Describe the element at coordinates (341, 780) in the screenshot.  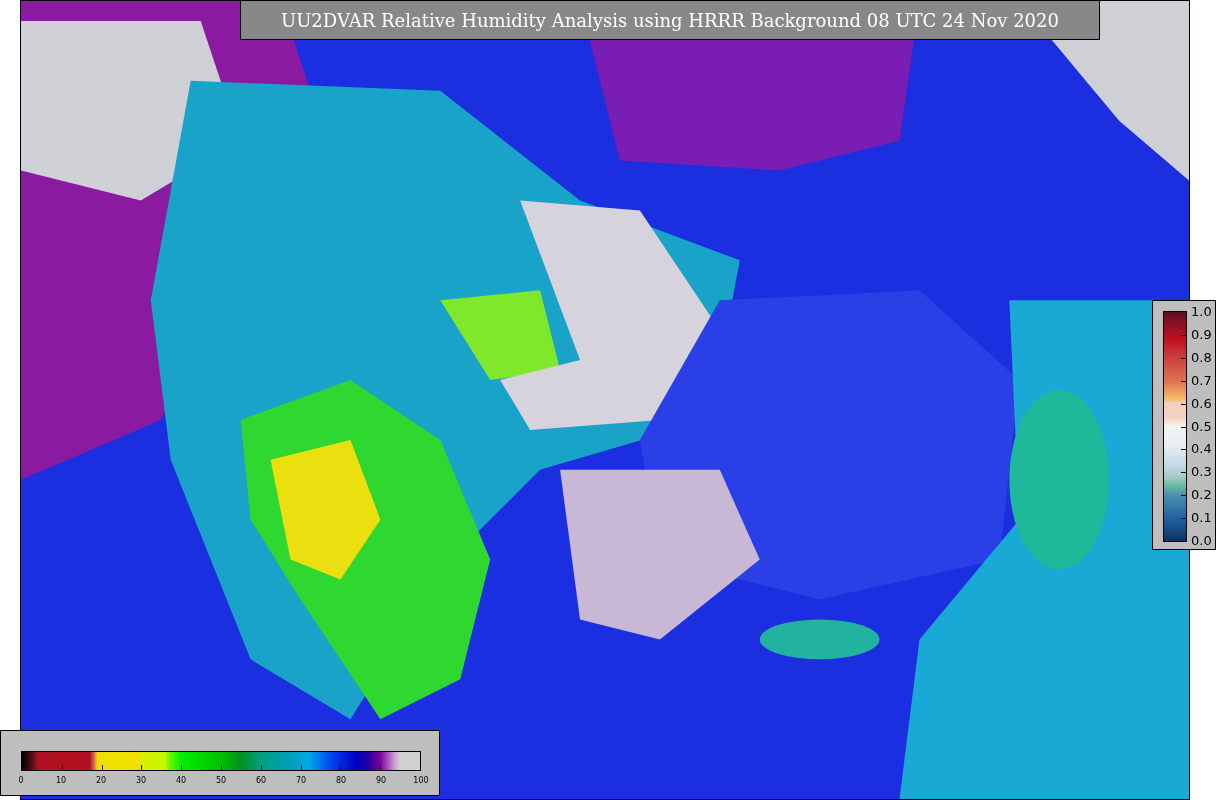
I see `scale-label: 80` at that location.